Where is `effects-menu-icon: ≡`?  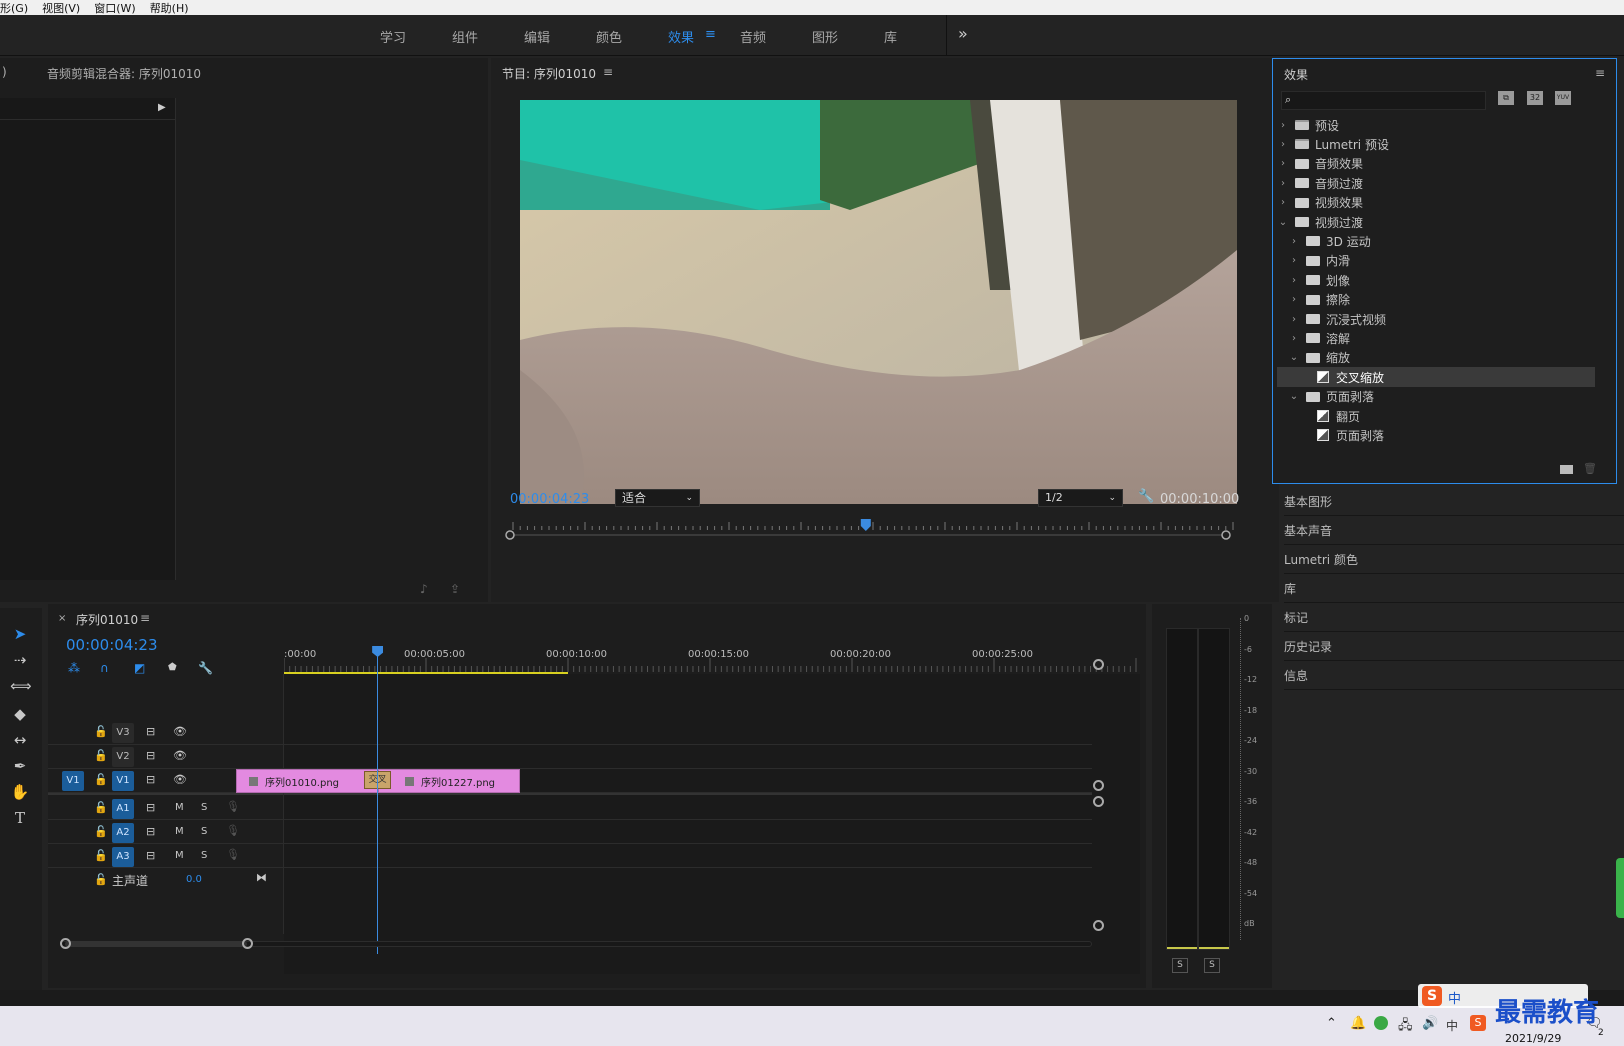
effects-menu-icon: ≡ is located at coordinates (1600, 73).